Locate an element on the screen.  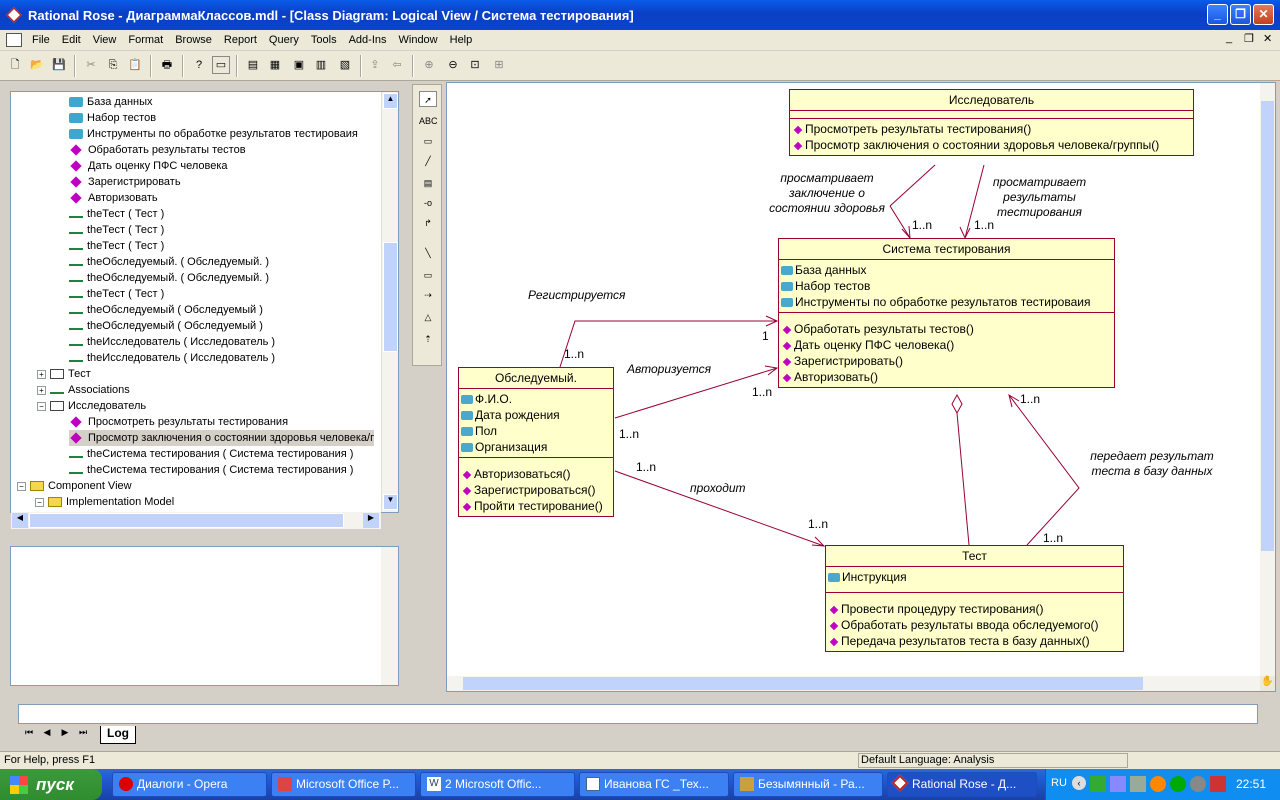
last-tab-icon: ⏭ is located at coordinates (83, 735).